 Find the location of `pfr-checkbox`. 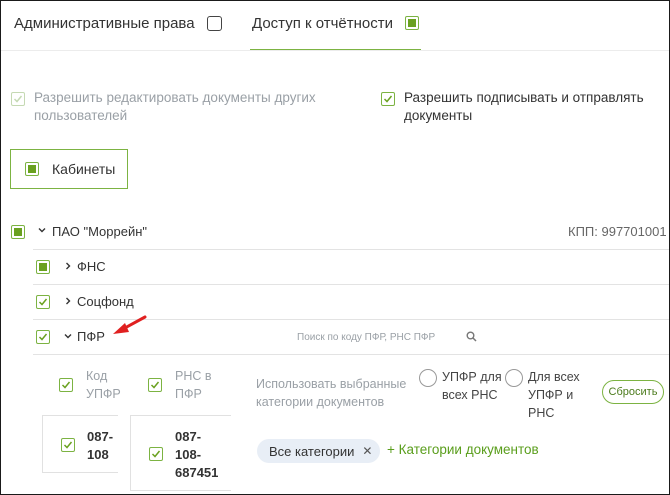

pfr-checkbox is located at coordinates (43, 337).